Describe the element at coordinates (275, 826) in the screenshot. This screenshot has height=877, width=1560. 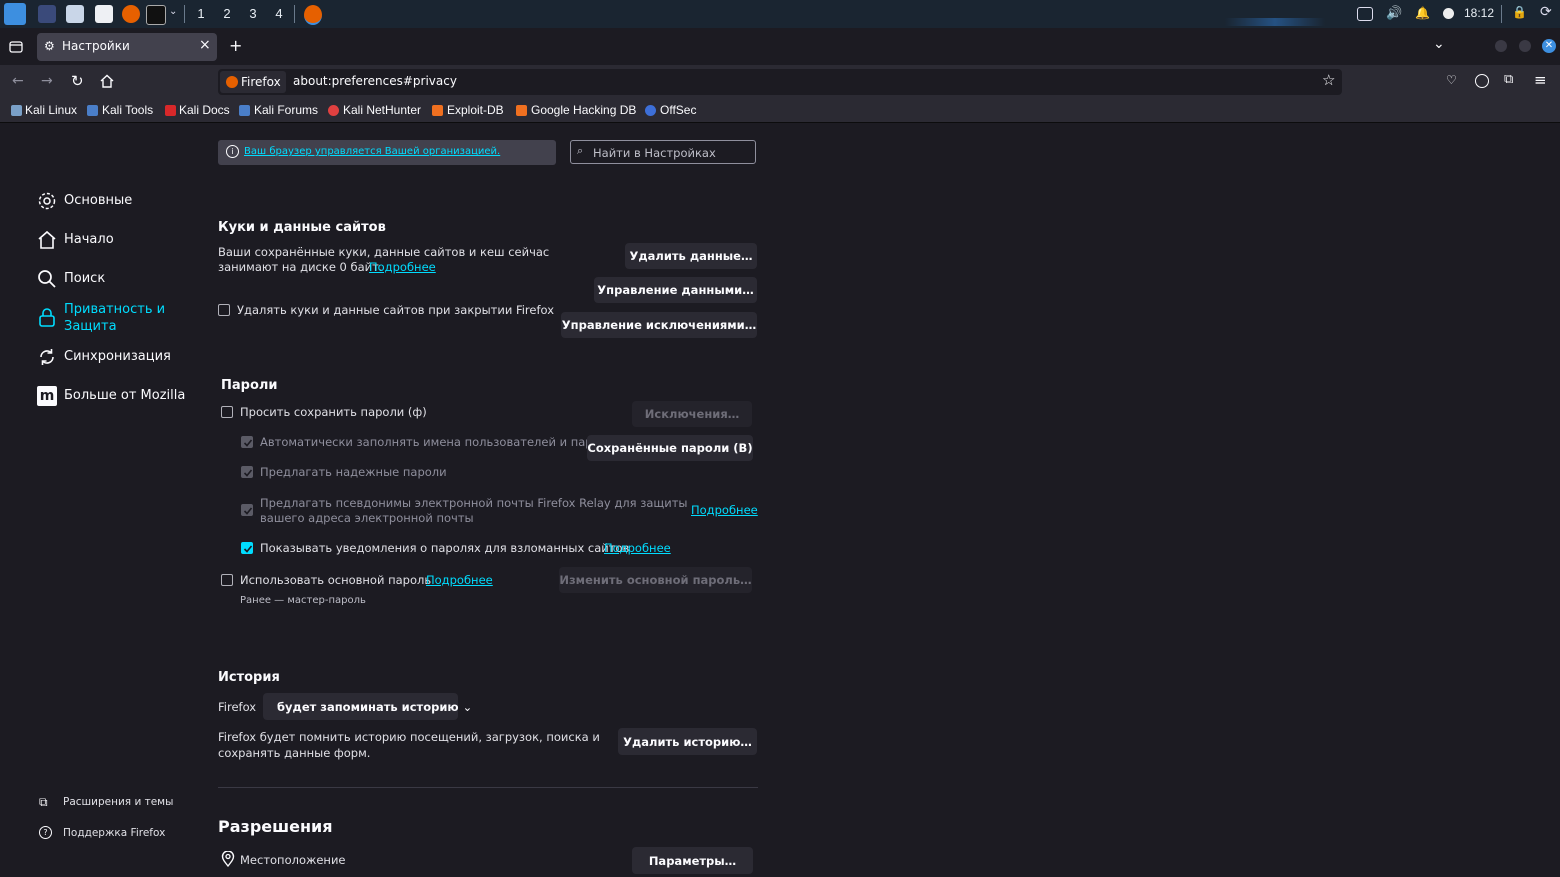
I see `permissions-heading: Разрешения` at that location.